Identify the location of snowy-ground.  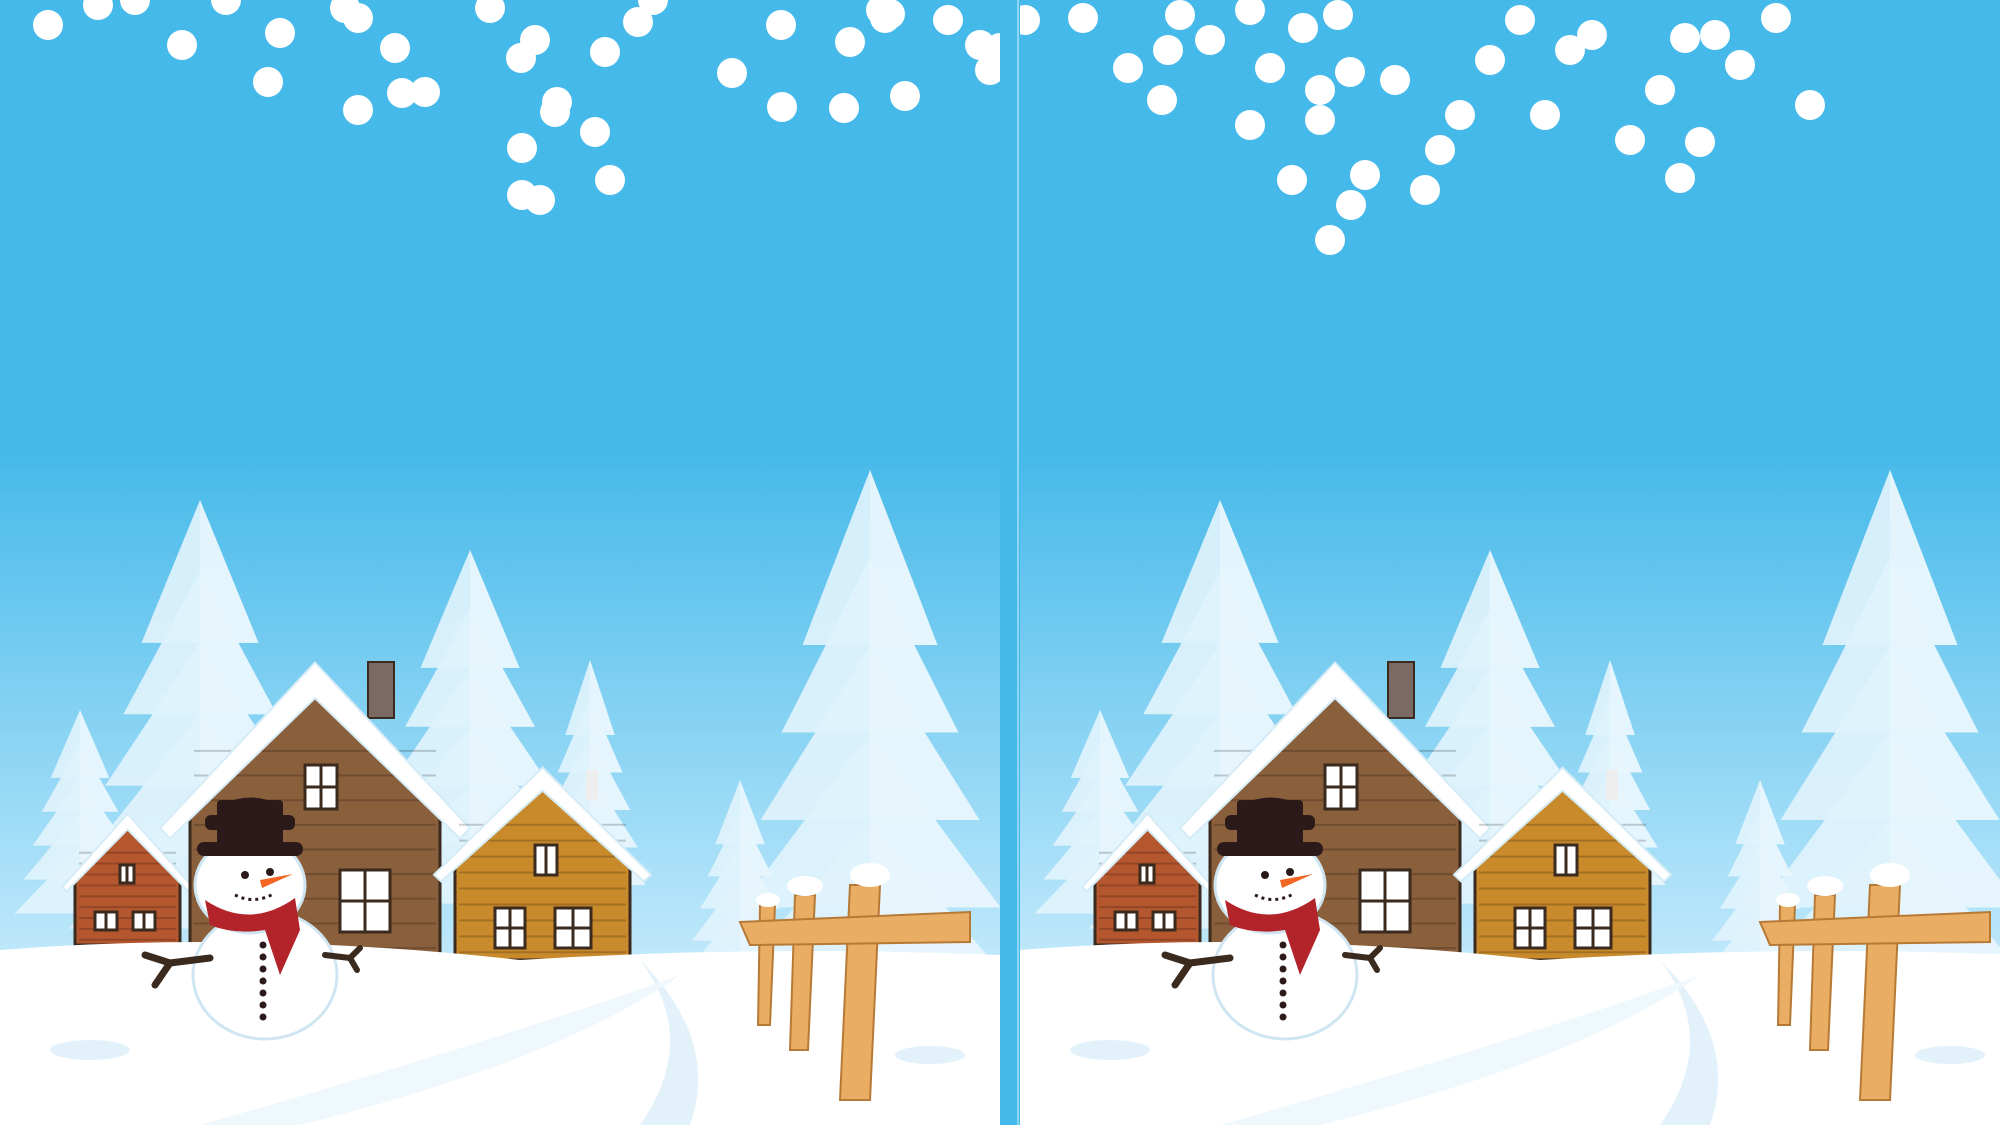
(1510, 1033).